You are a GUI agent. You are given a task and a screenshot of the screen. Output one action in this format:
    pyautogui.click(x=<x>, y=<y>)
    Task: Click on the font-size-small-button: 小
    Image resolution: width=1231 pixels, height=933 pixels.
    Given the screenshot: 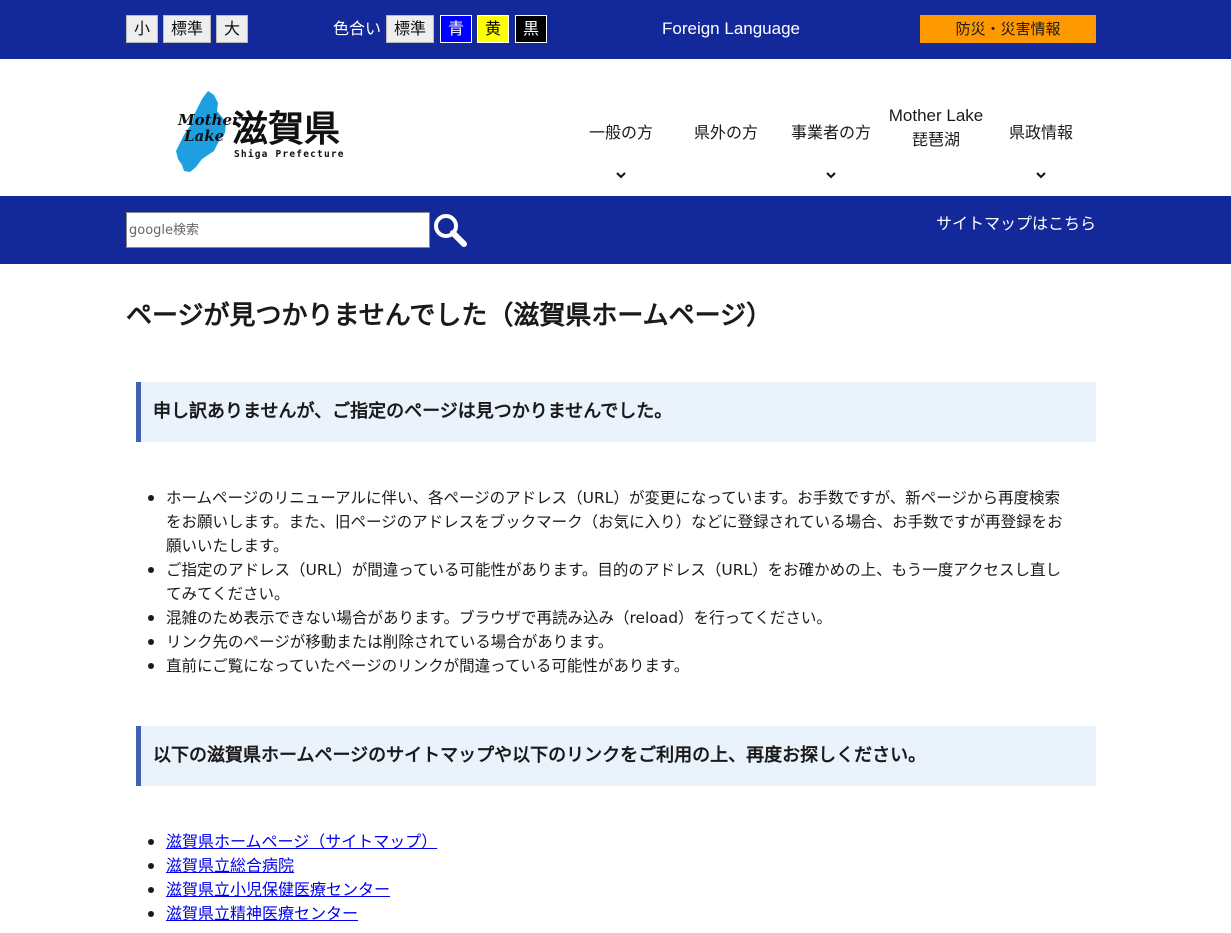 What is the action you would take?
    pyautogui.click(x=142, y=29)
    